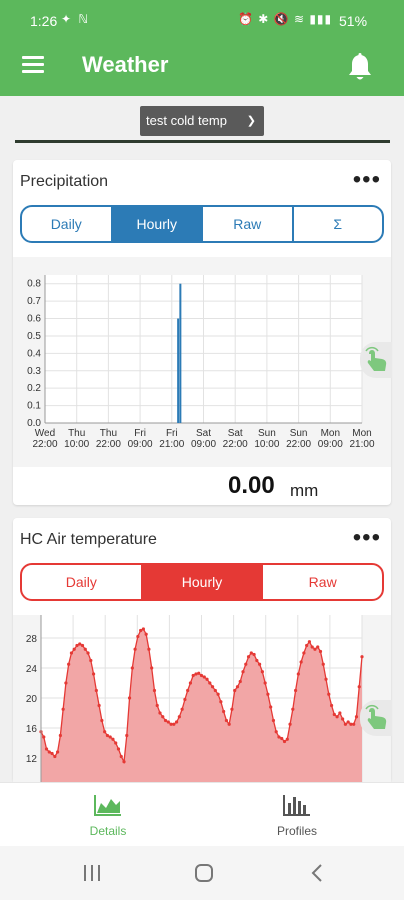 The width and height of the screenshot is (404, 900). I want to click on precipitation-unit: mm, so click(304, 490).